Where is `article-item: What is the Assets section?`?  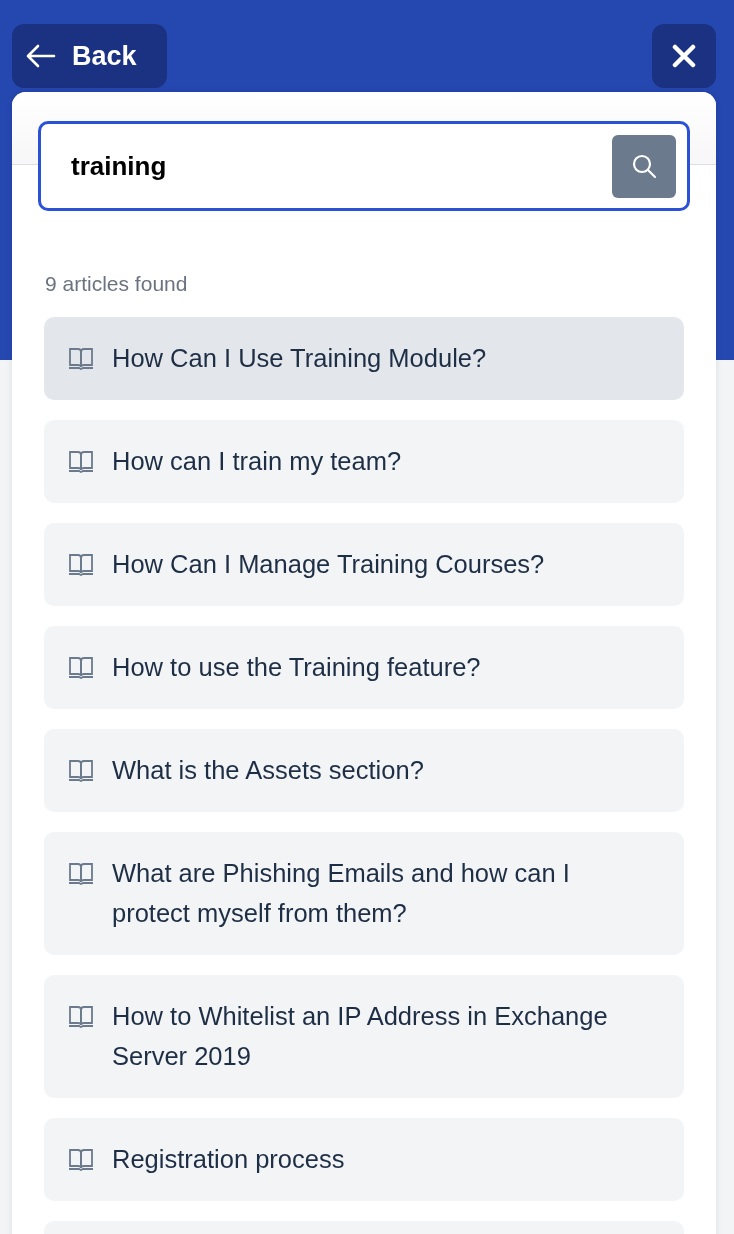
article-item: What is the Assets section? is located at coordinates (364, 770).